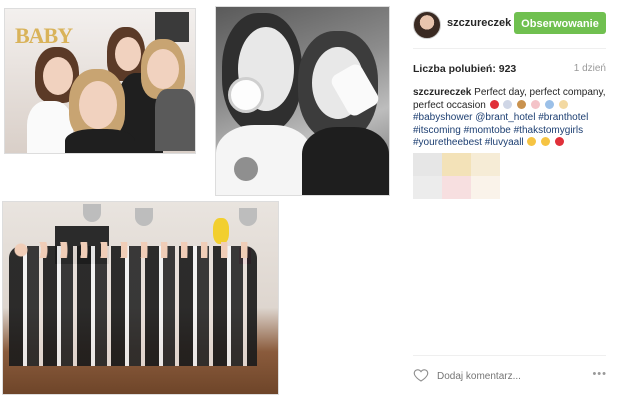 The height and width of the screenshot is (396, 619). Describe the element at coordinates (590, 68) in the screenshot. I see `post-timestamp: 1 dzień` at that location.